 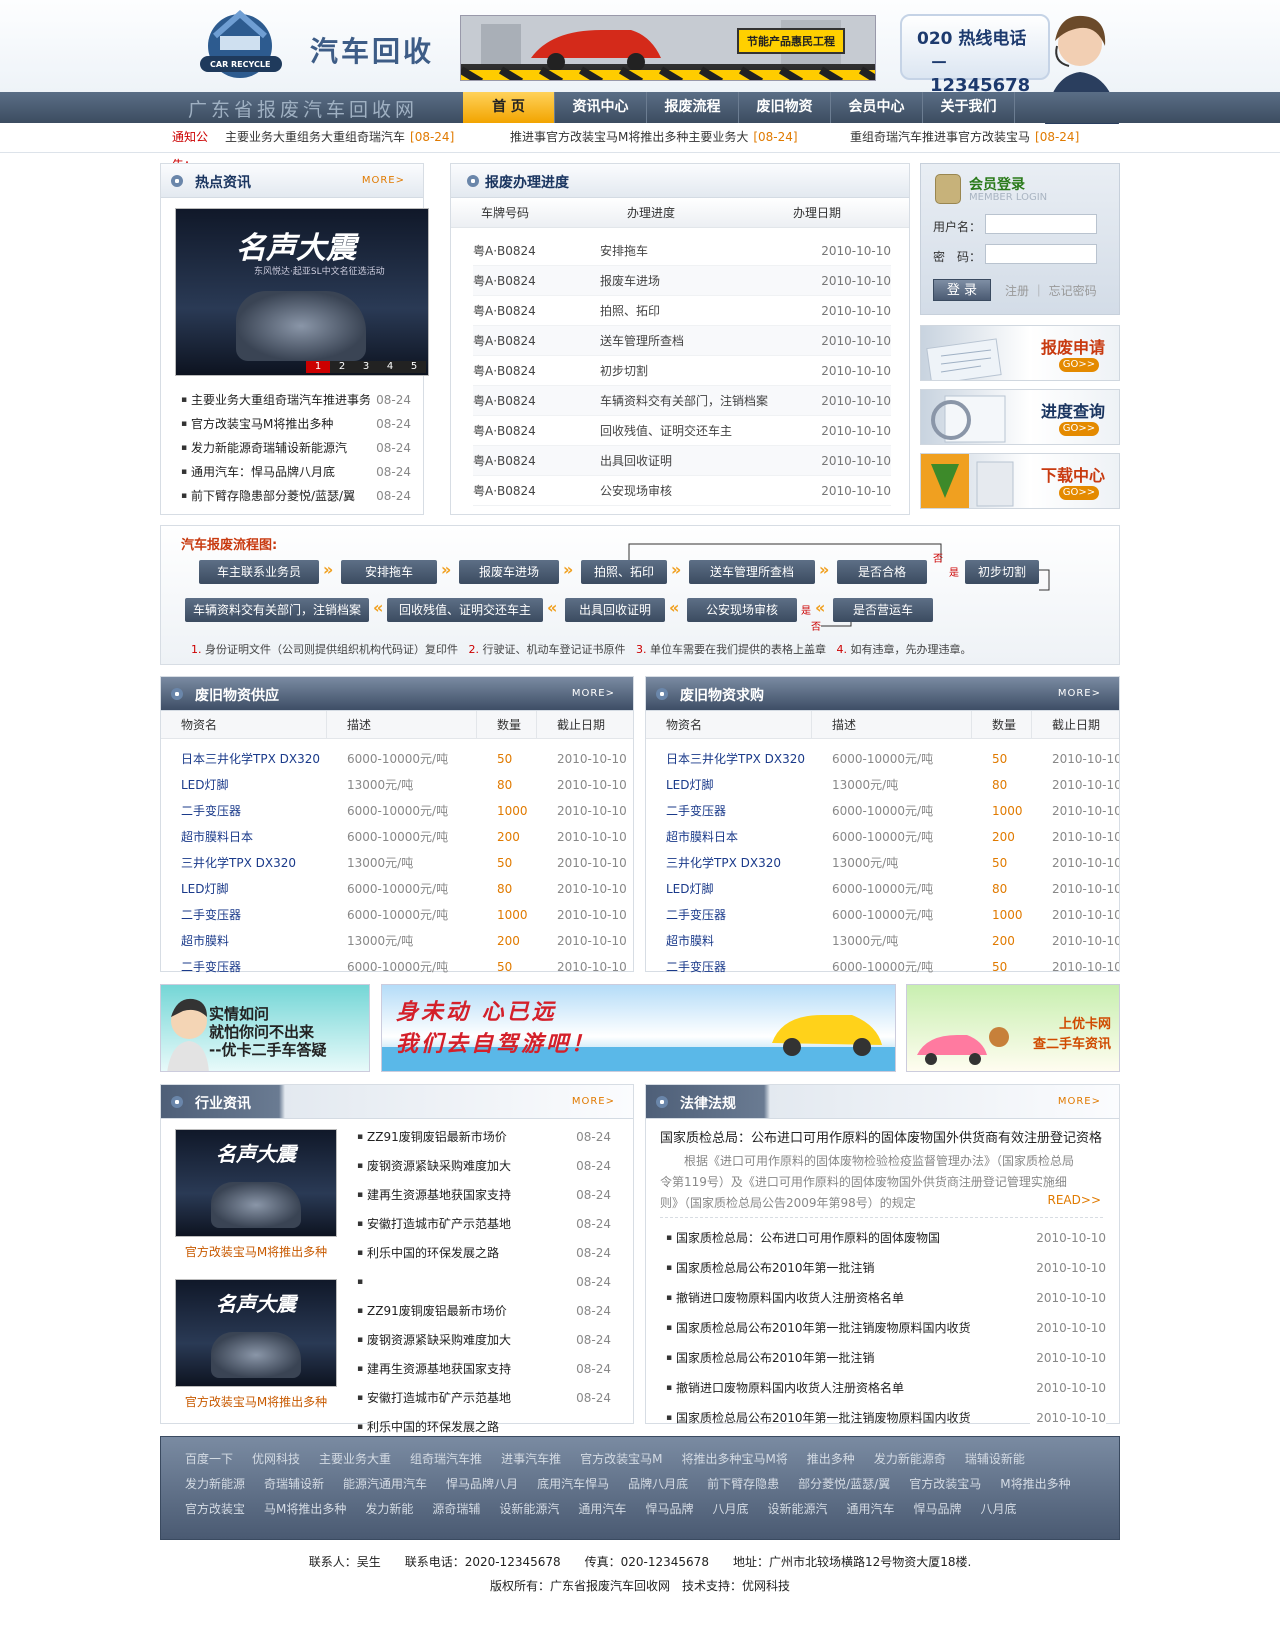 What do you see at coordinates (601, 107) in the screenshot?
I see `nav-news: 资讯中心` at bounding box center [601, 107].